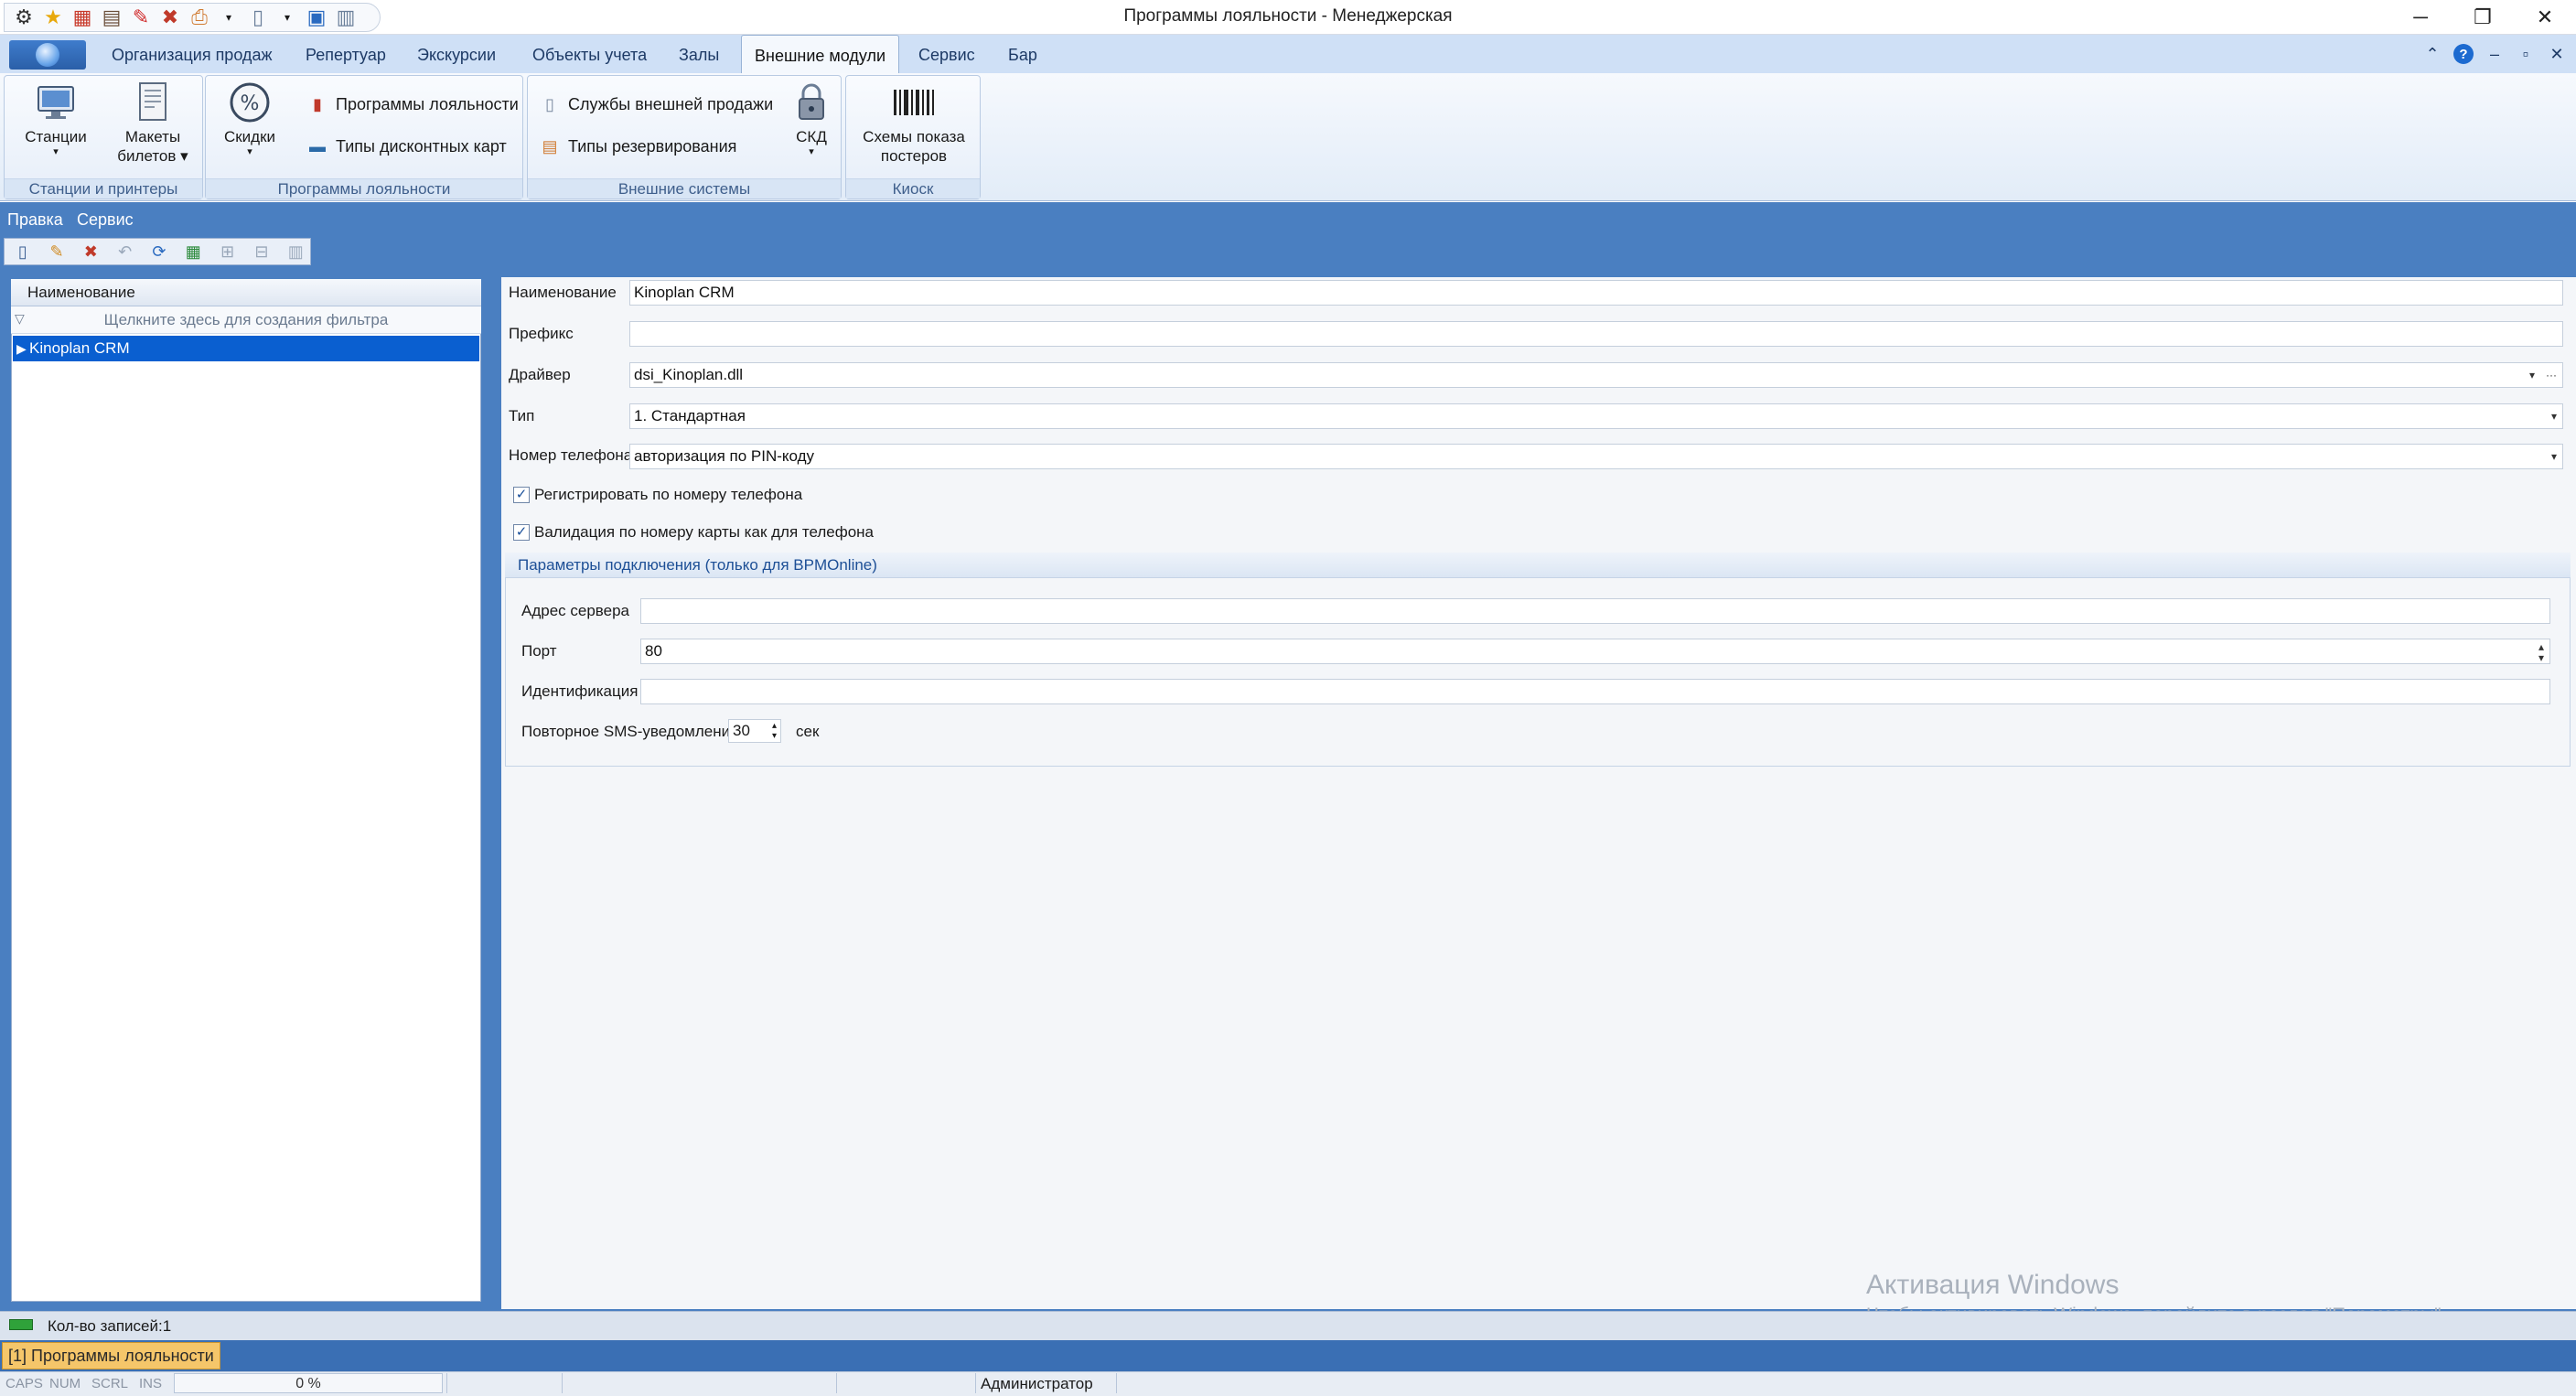  Describe the element at coordinates (261, 251) in the screenshot. I see `collapse-all-icon: ⊟` at that location.